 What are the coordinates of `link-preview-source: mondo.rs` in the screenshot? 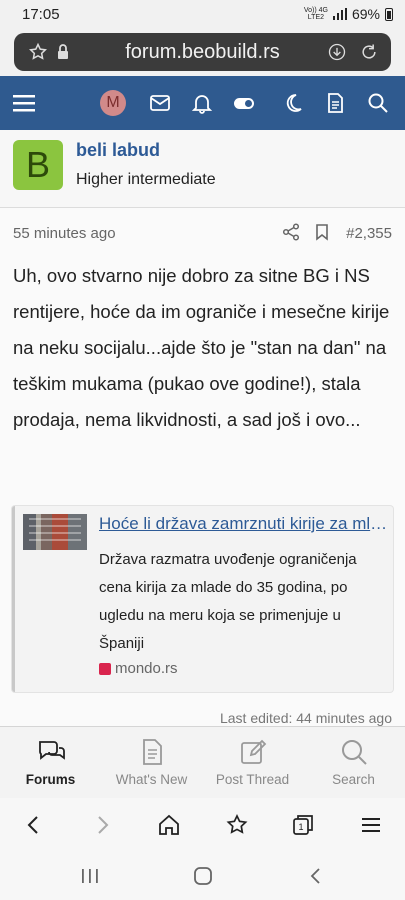 It's located at (138, 668).